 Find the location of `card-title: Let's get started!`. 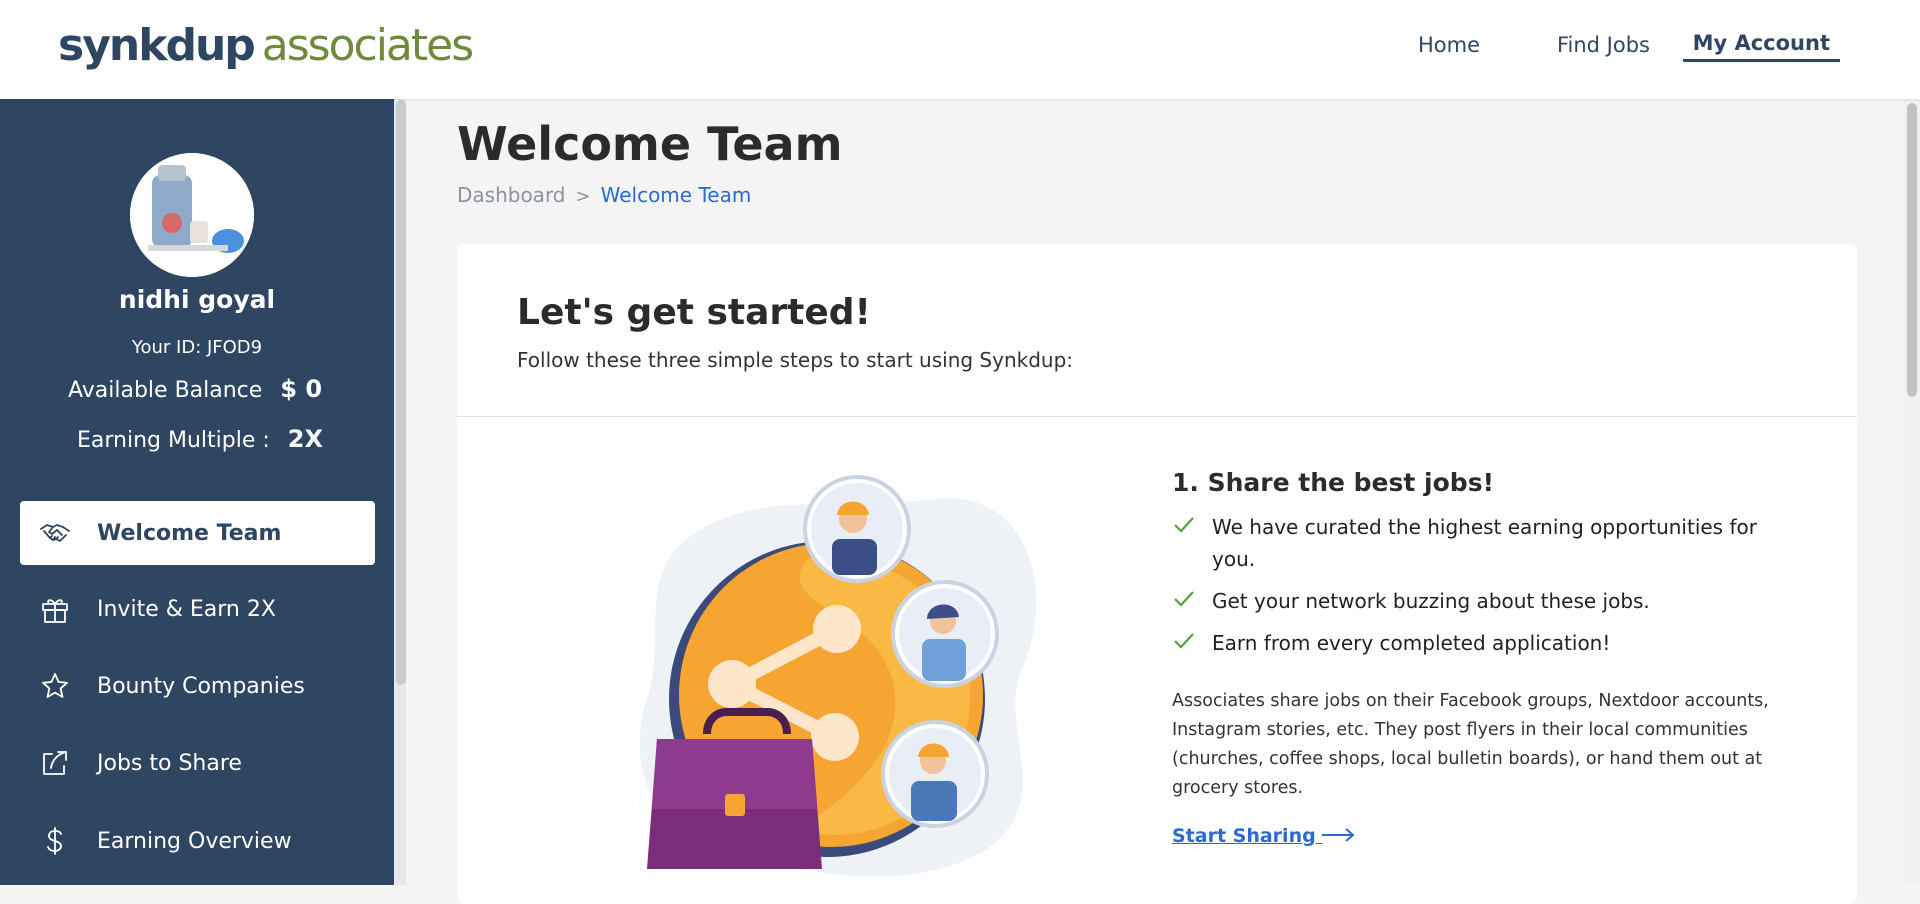

card-title: Let's get started! is located at coordinates (694, 312).